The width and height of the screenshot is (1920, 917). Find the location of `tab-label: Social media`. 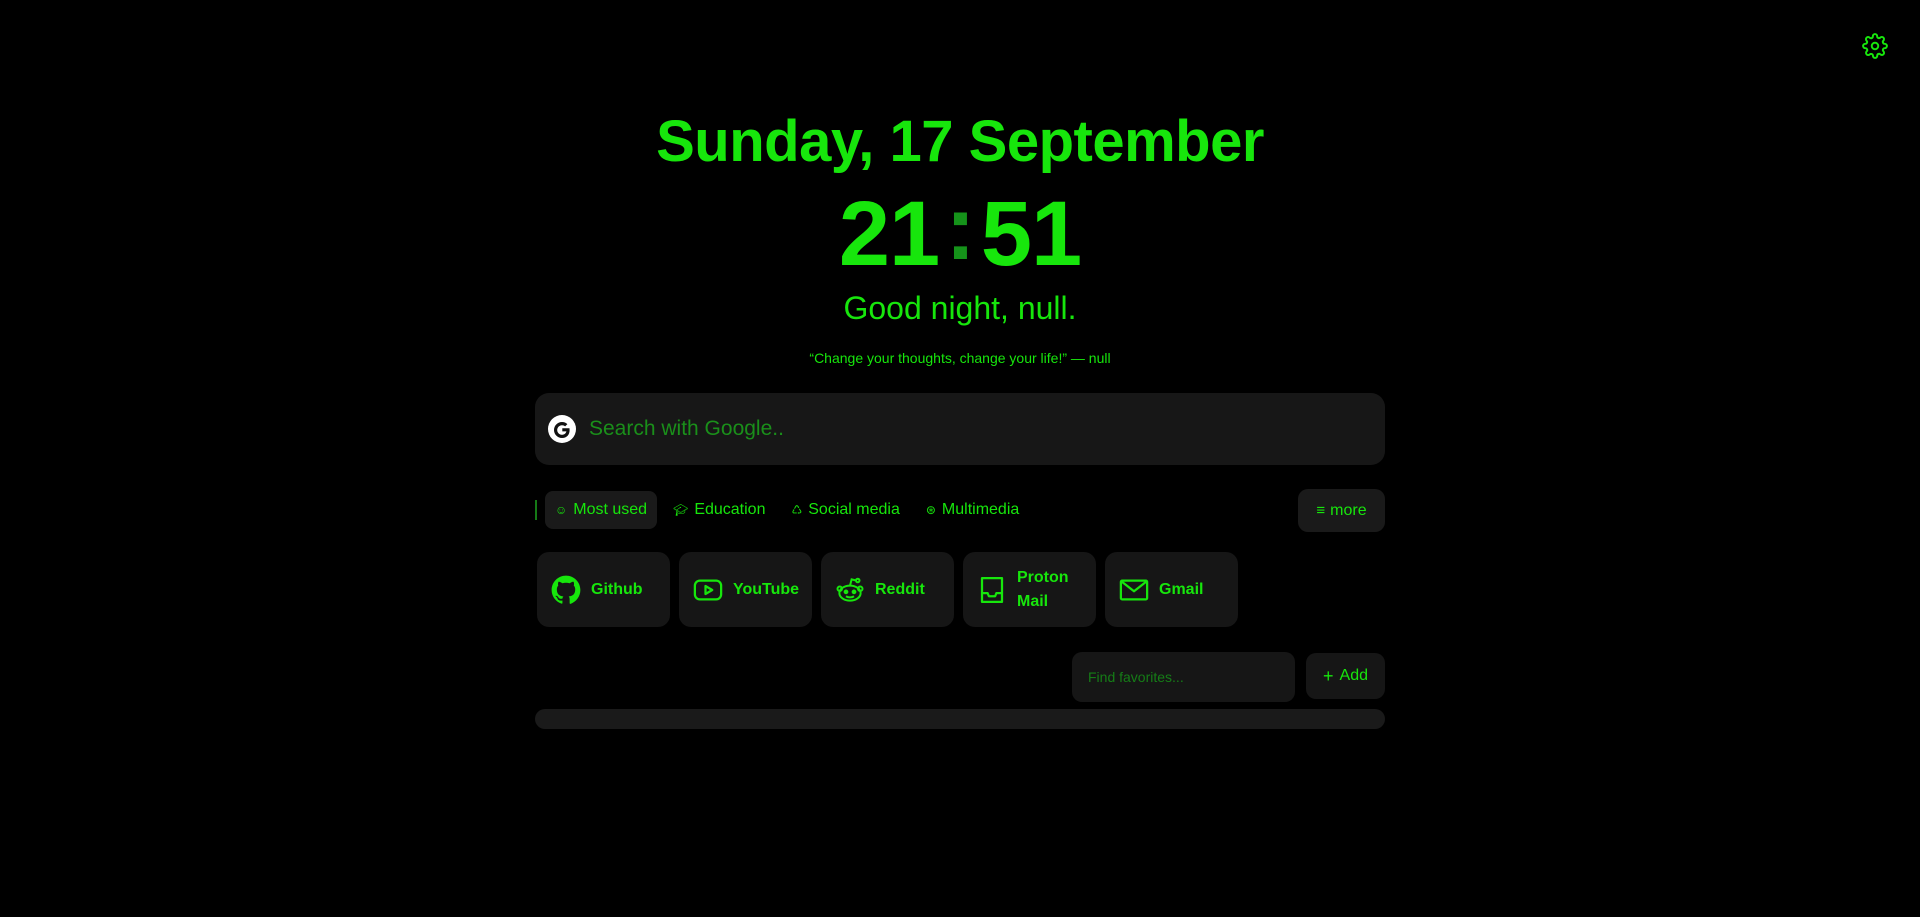

tab-label: Social media is located at coordinates (854, 509).